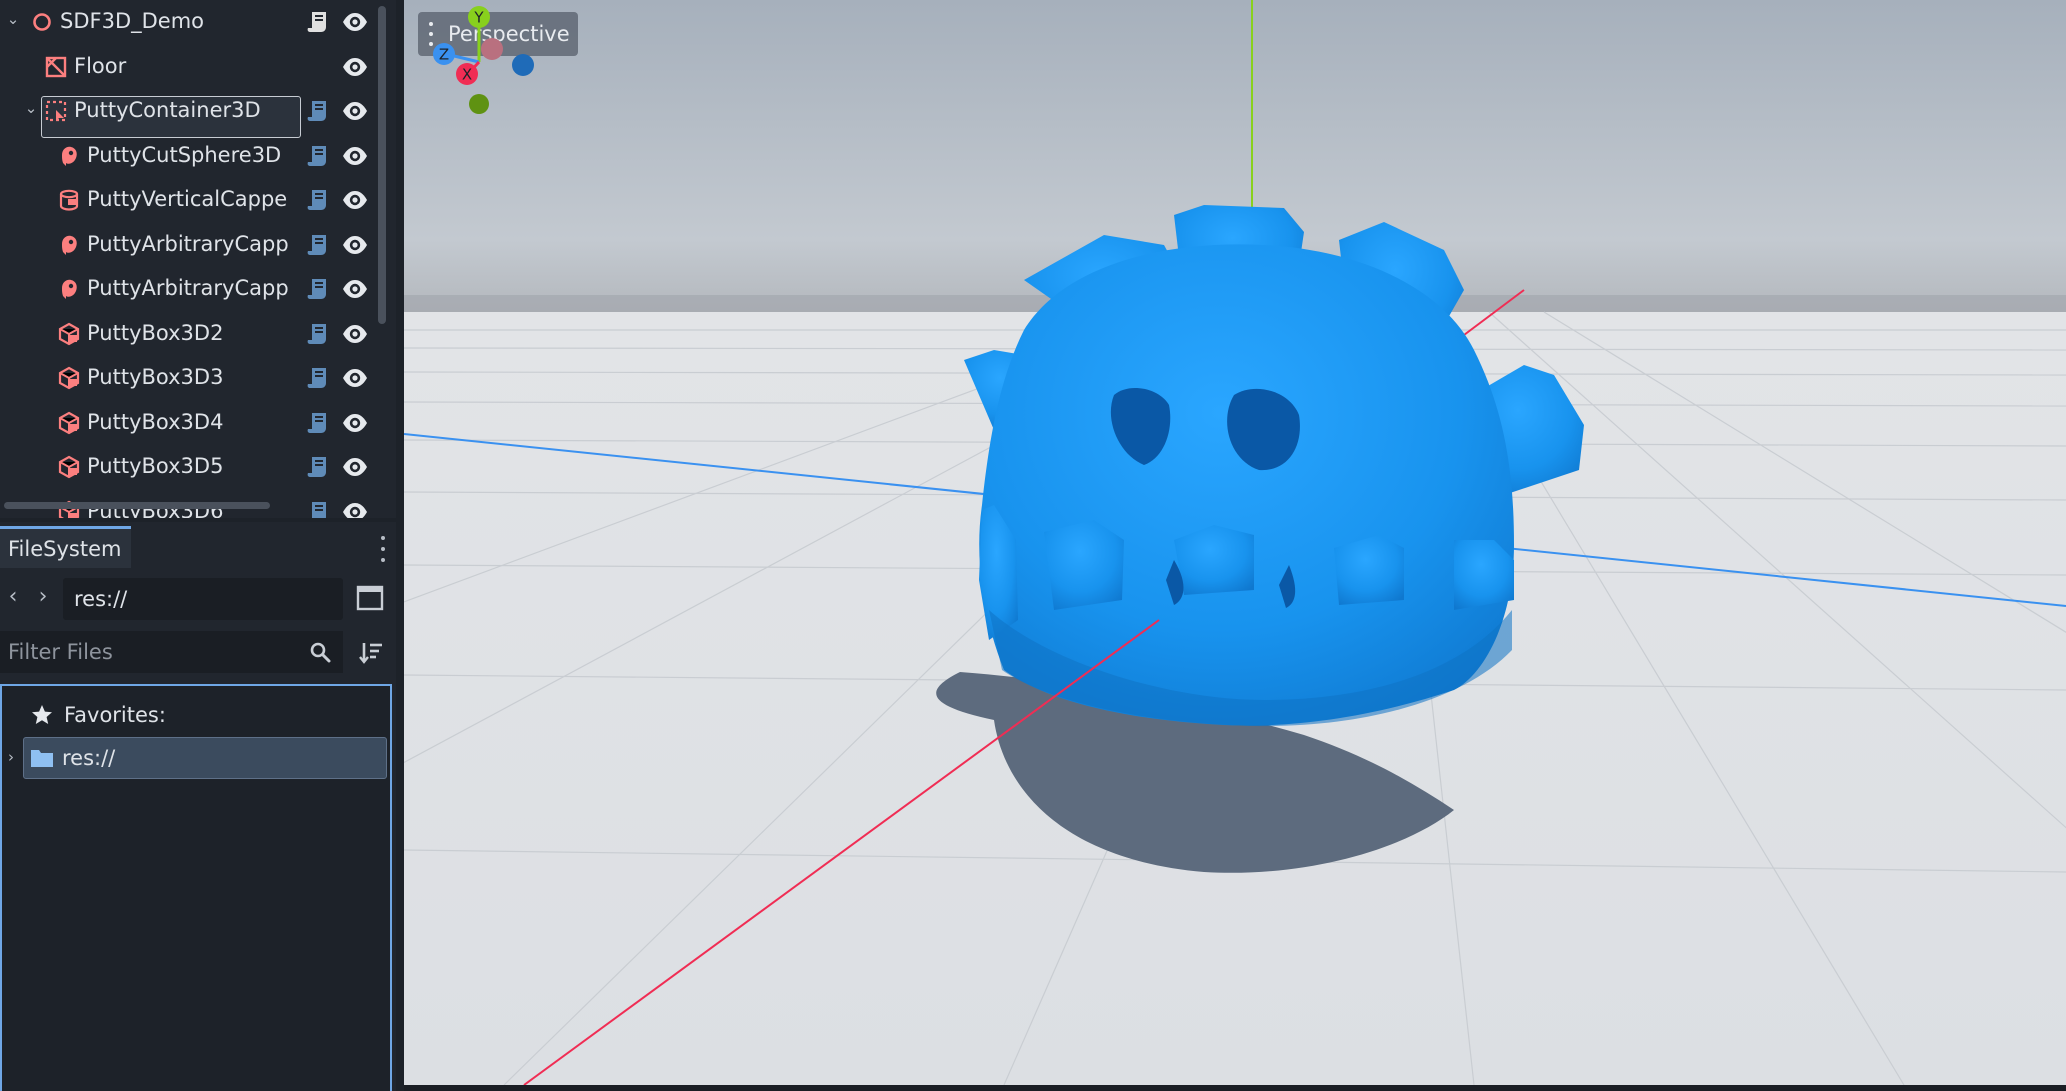  I want to click on file-tree-root-res: res://, so click(205, 758).